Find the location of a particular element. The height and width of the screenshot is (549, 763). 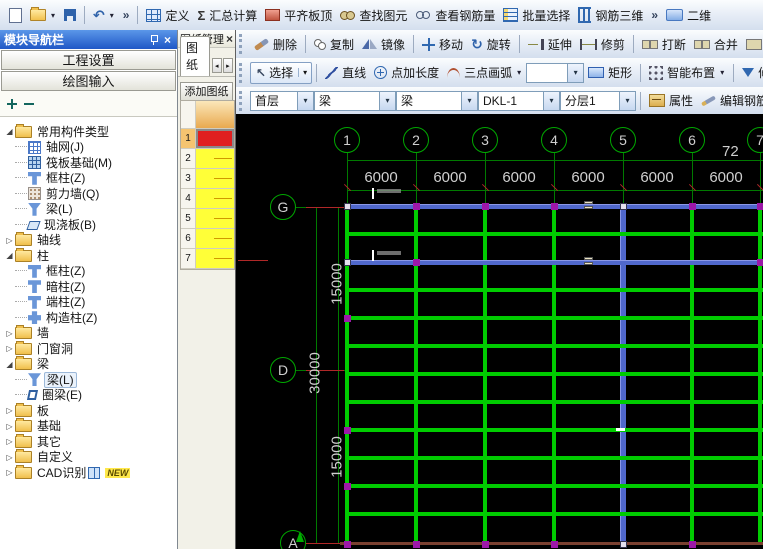

smart-layout-button: 智能布置 ▾ is located at coordinates (687, 72).